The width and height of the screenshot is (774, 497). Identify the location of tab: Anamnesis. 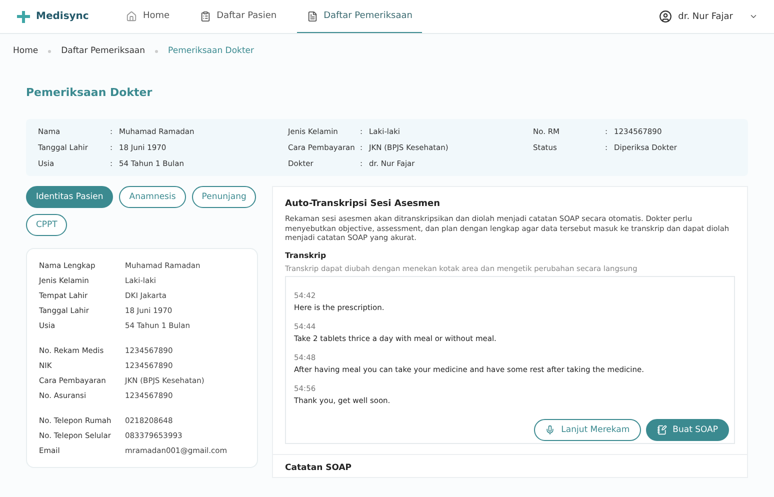
(152, 197).